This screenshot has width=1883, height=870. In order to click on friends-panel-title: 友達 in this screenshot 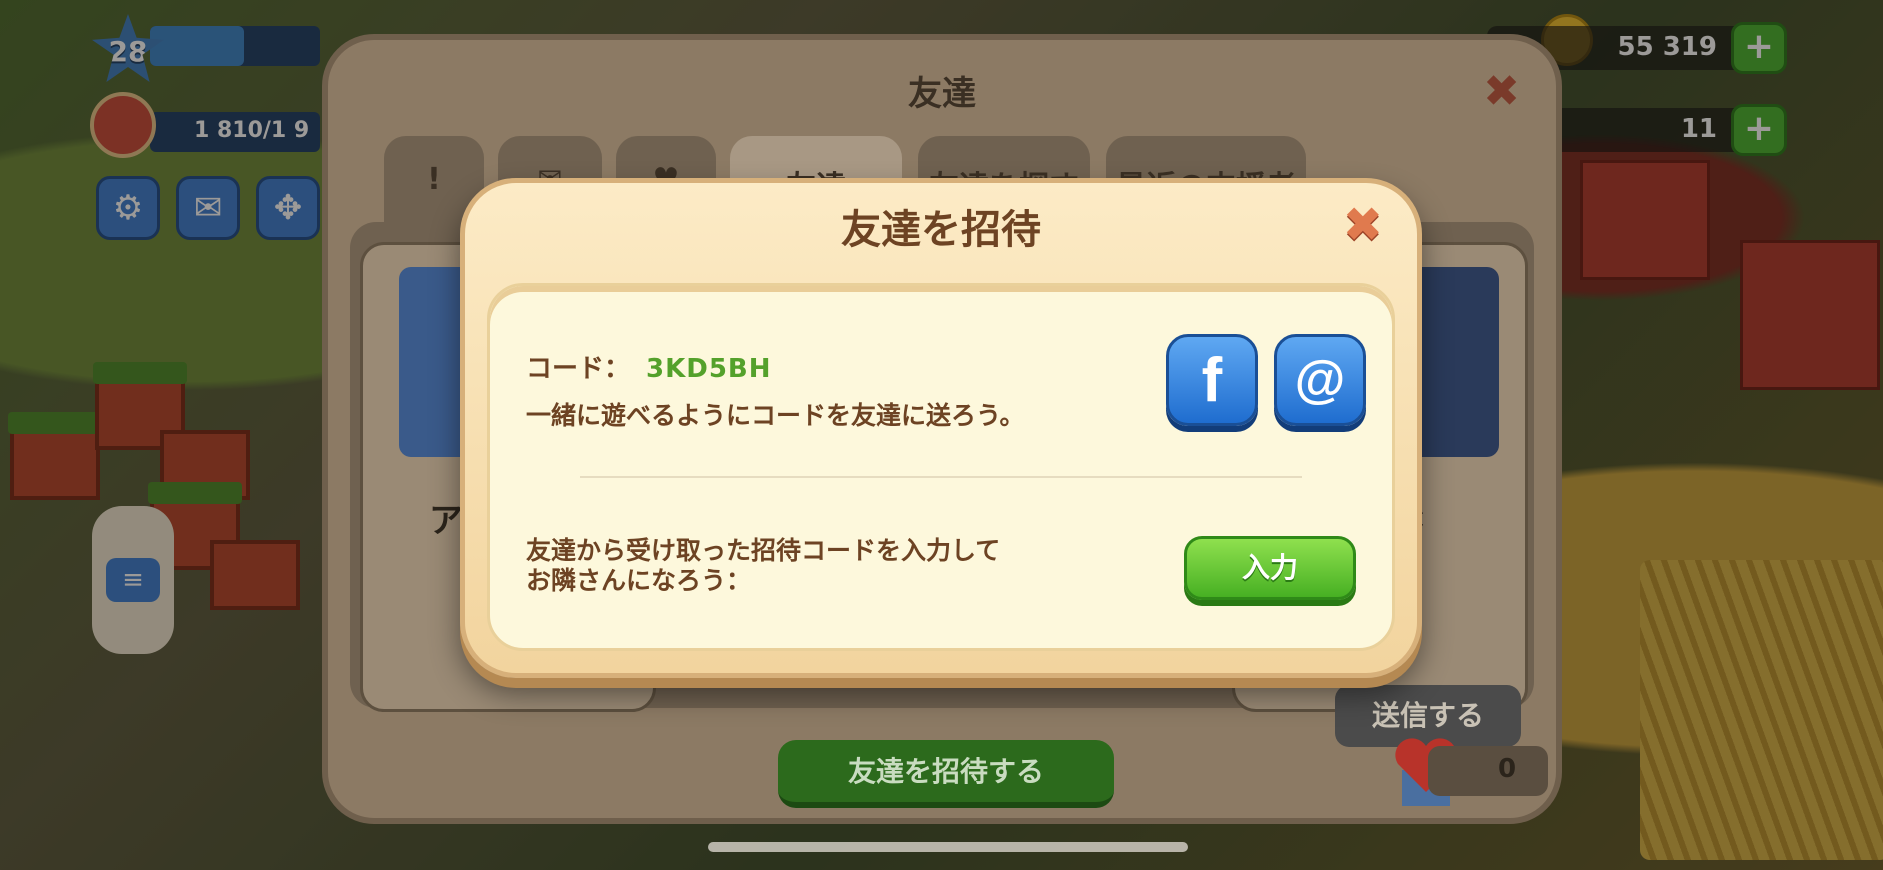, I will do `click(942, 90)`.